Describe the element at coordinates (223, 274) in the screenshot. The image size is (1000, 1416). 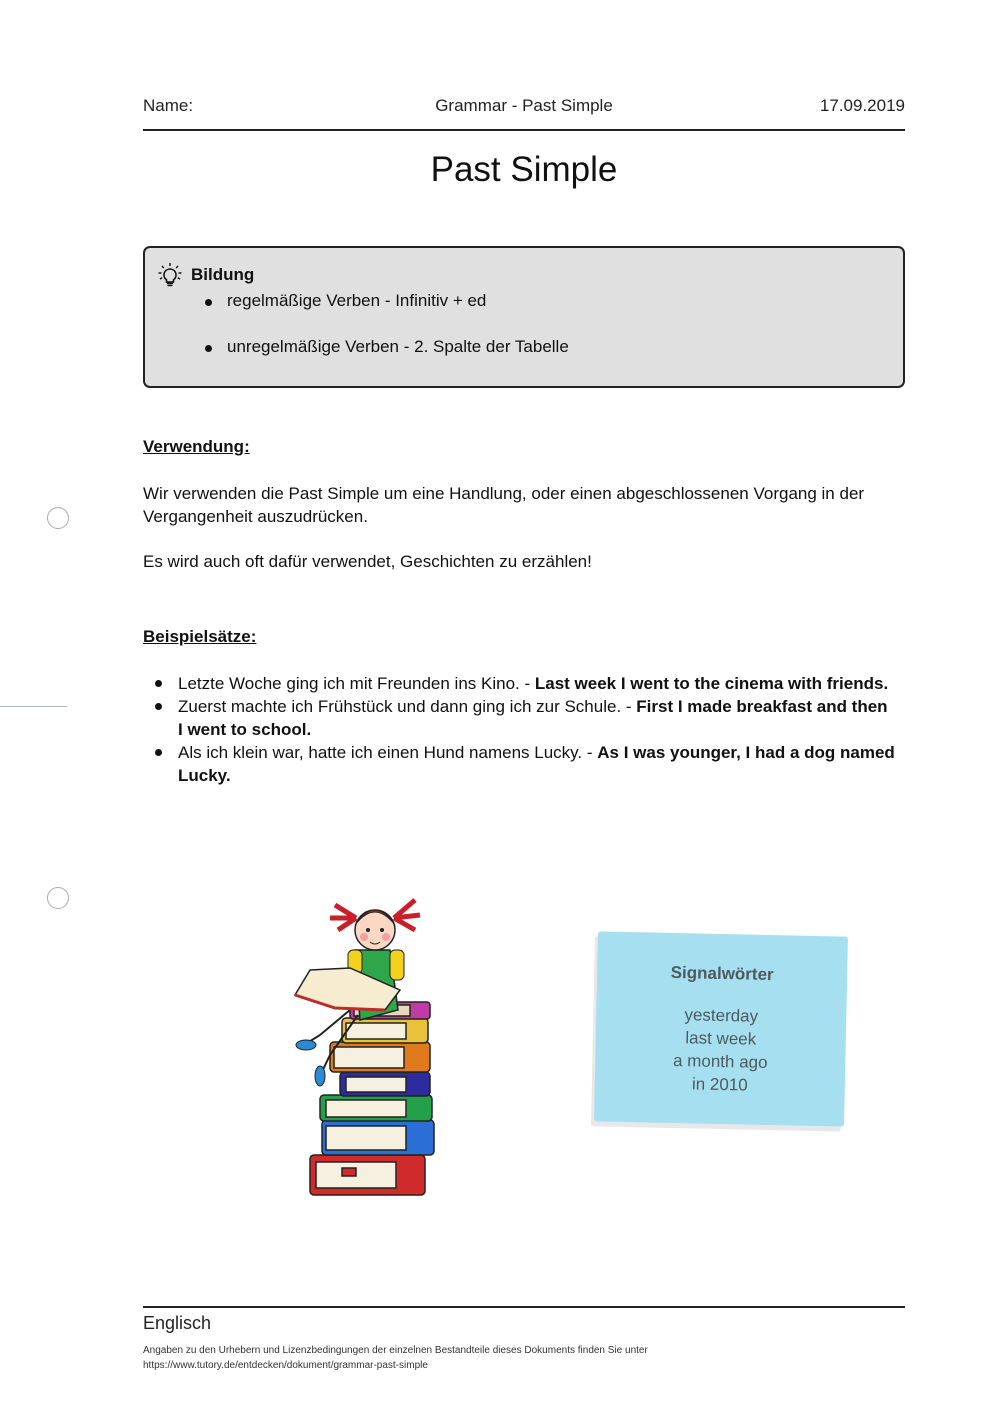
I see `info-box-heading: Bildung` at that location.